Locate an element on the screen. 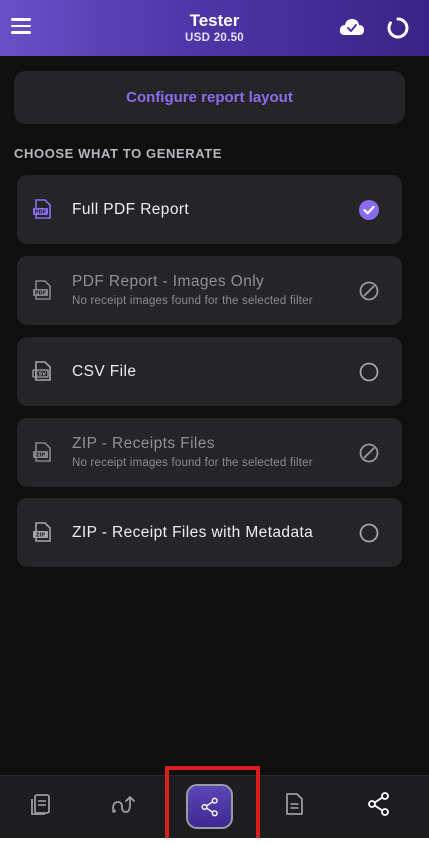  bottom-safe-area is located at coordinates (214, 841).